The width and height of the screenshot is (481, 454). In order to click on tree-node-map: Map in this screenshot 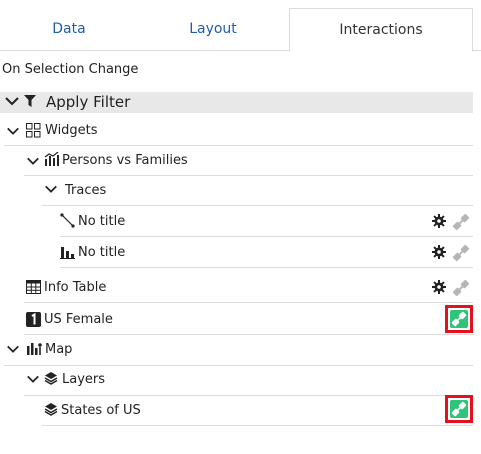, I will do `click(238, 351)`.